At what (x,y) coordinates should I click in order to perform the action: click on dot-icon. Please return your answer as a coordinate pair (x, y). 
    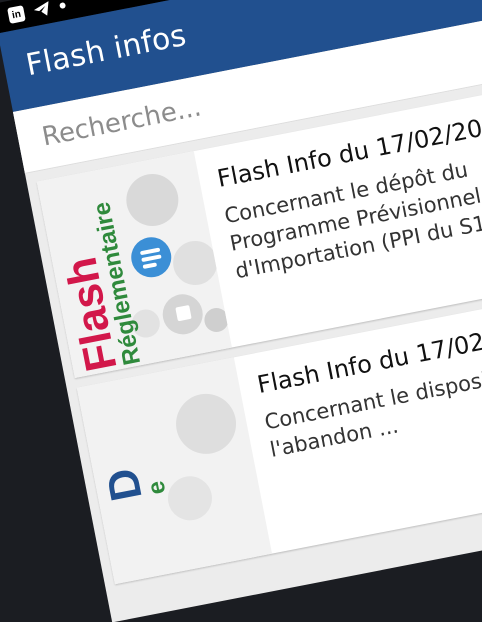
    Looking at the image, I should click on (62, 5).